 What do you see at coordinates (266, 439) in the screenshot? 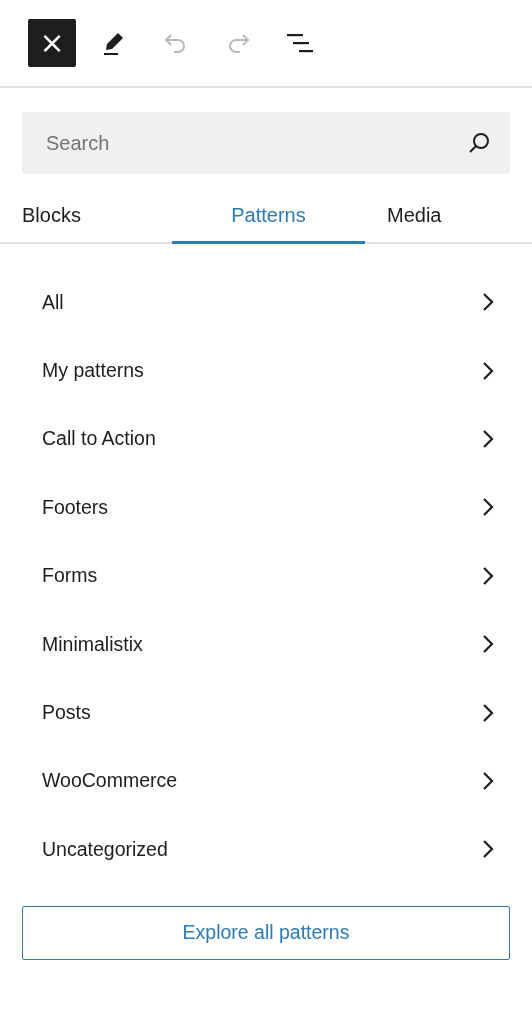
I see `category-item: Call to Action` at bounding box center [266, 439].